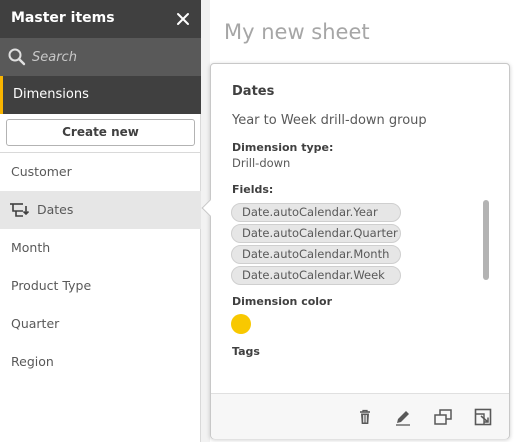 This screenshot has height=442, width=514. Describe the element at coordinates (246, 351) in the screenshot. I see `tags-label: Tags` at that location.